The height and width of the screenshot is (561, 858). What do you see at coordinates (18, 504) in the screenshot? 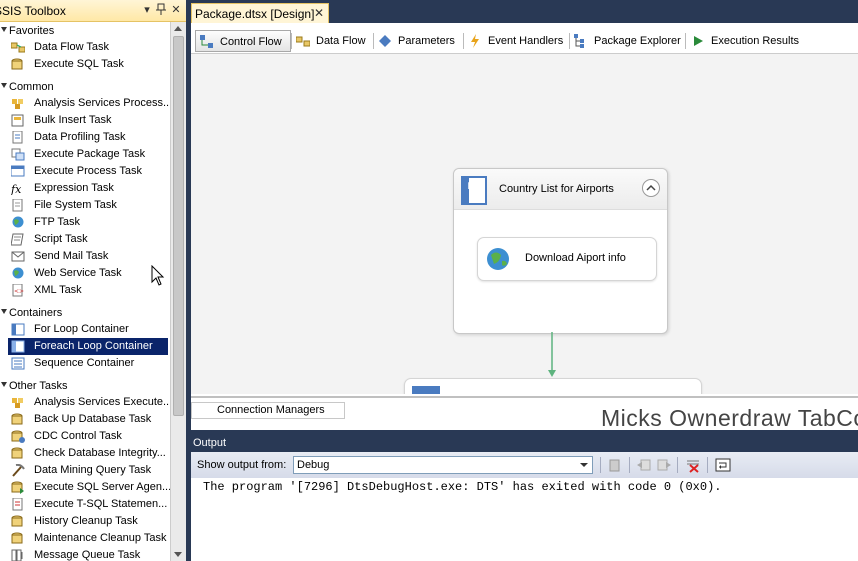
I see `tsql-statement-icon` at bounding box center [18, 504].